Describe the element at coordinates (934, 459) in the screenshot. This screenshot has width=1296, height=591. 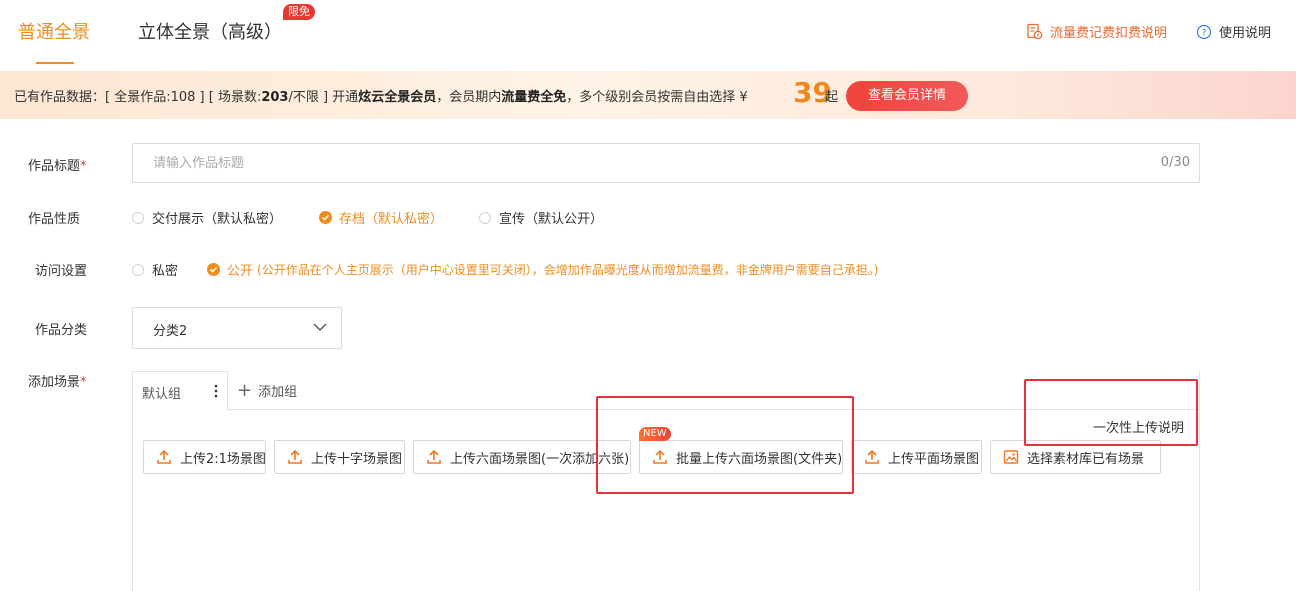
I see `upload-button-label: 上传平面场景图` at that location.